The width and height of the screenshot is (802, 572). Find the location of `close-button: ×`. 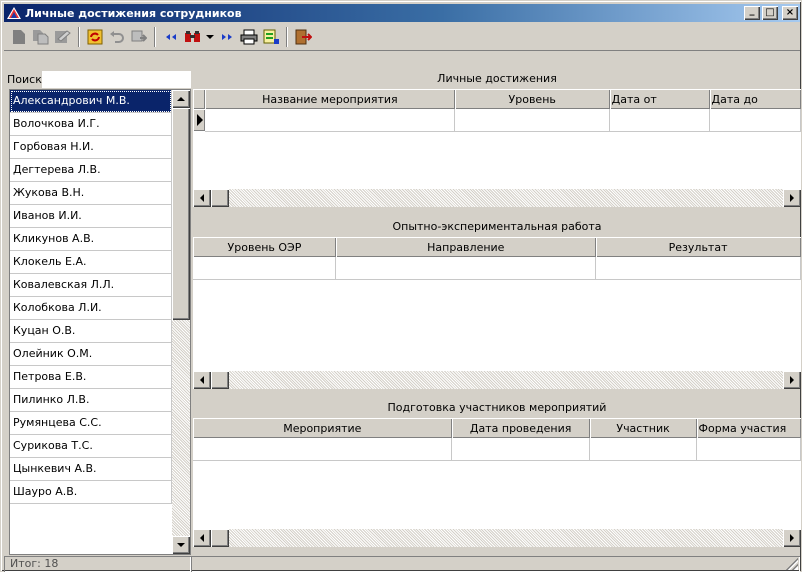

close-button: × is located at coordinates (790, 13).